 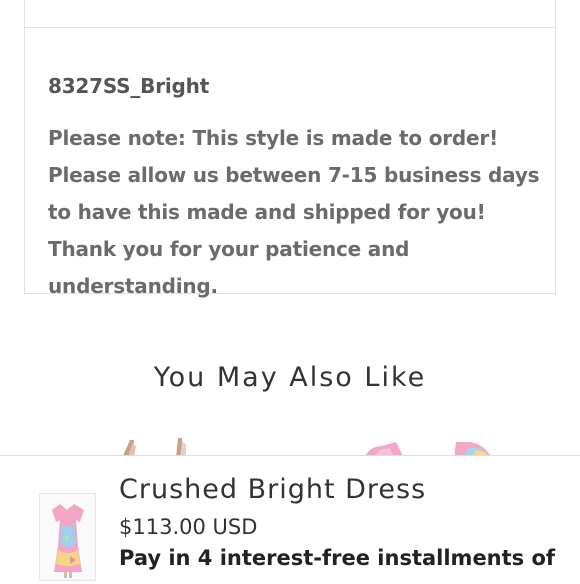 What do you see at coordinates (129, 86) in the screenshot?
I see `product-sku: 8327SS_Bright` at bounding box center [129, 86].